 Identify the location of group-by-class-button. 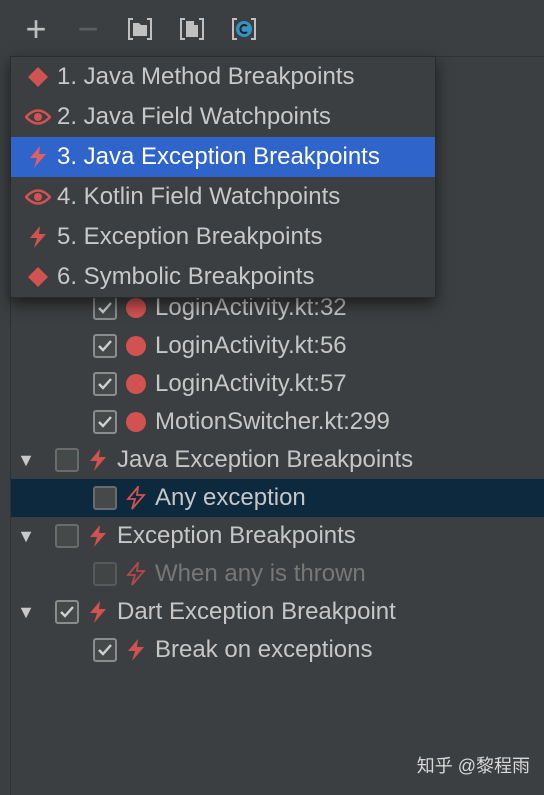
(244, 29).